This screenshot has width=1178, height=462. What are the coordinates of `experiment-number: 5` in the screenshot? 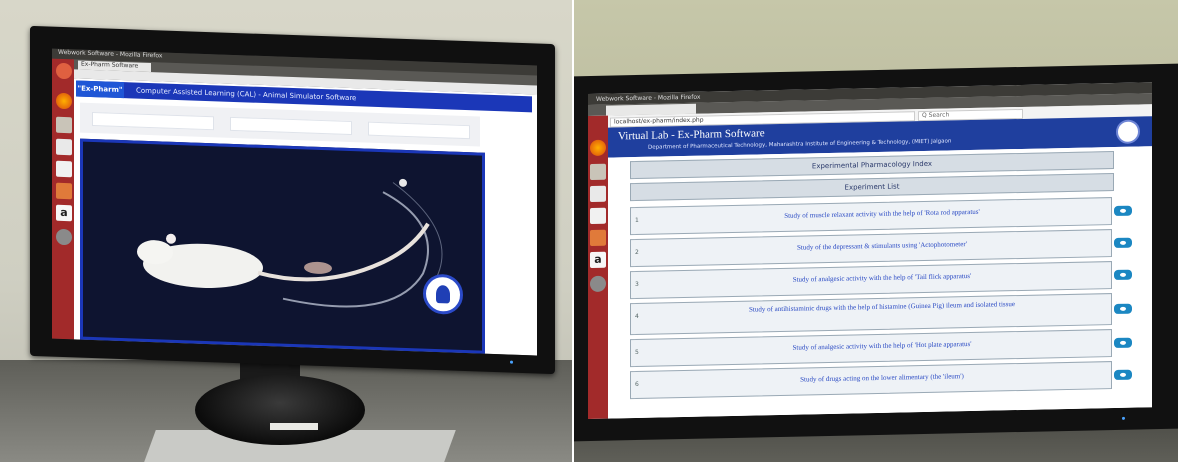 It's located at (637, 352).